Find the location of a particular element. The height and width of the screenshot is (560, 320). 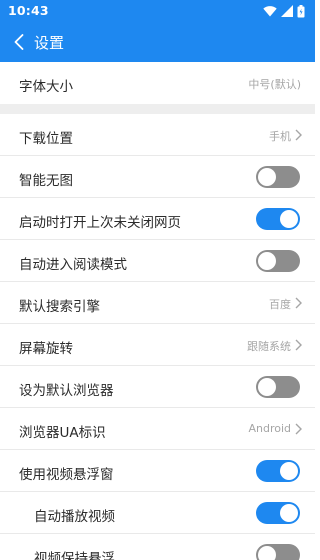

setting-video-floating-window: 使用视频悬浮窗 is located at coordinates (157, 471).